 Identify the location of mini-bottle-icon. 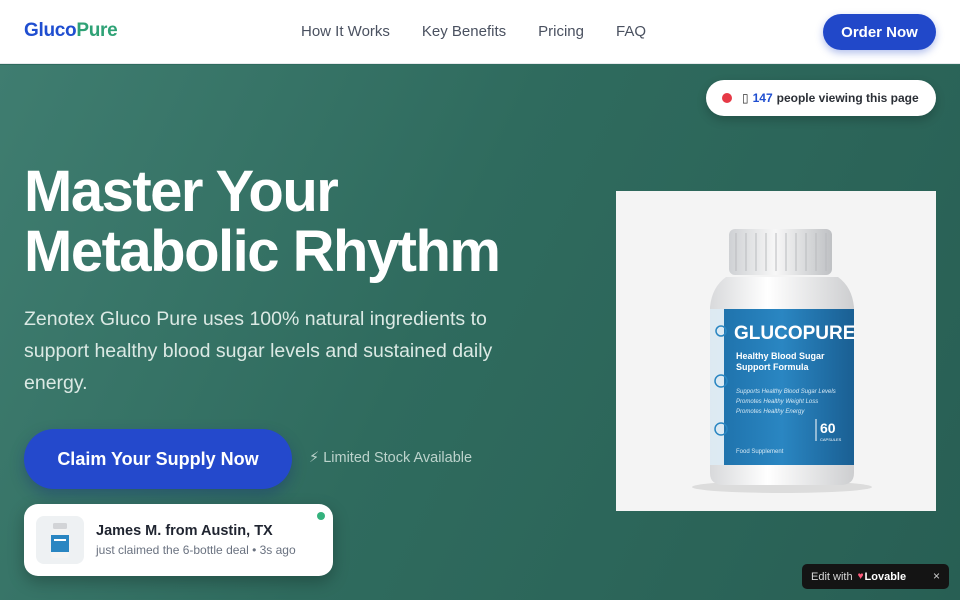
(60, 540).